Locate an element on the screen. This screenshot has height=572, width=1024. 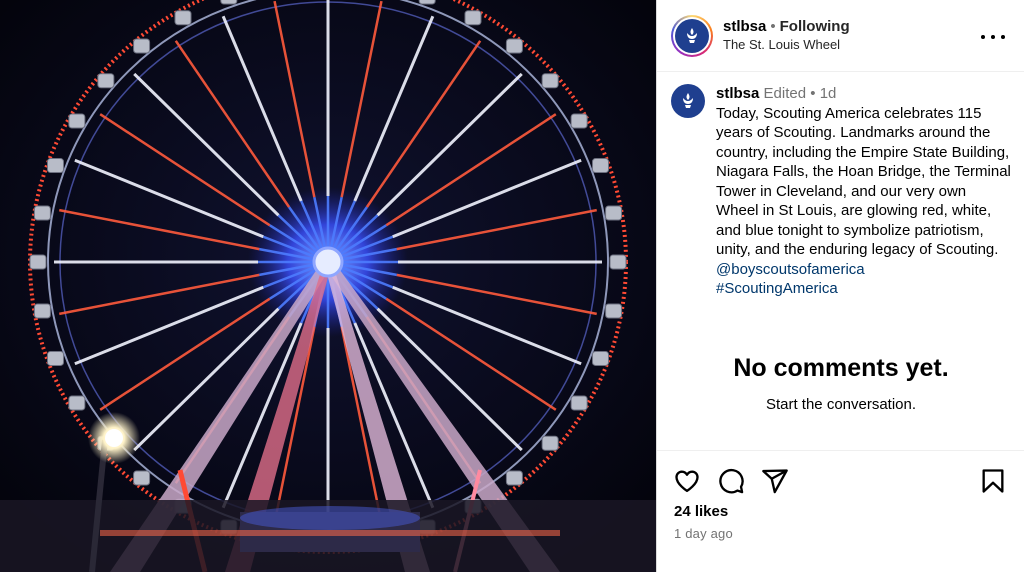
share-icon is located at coordinates (775, 481).